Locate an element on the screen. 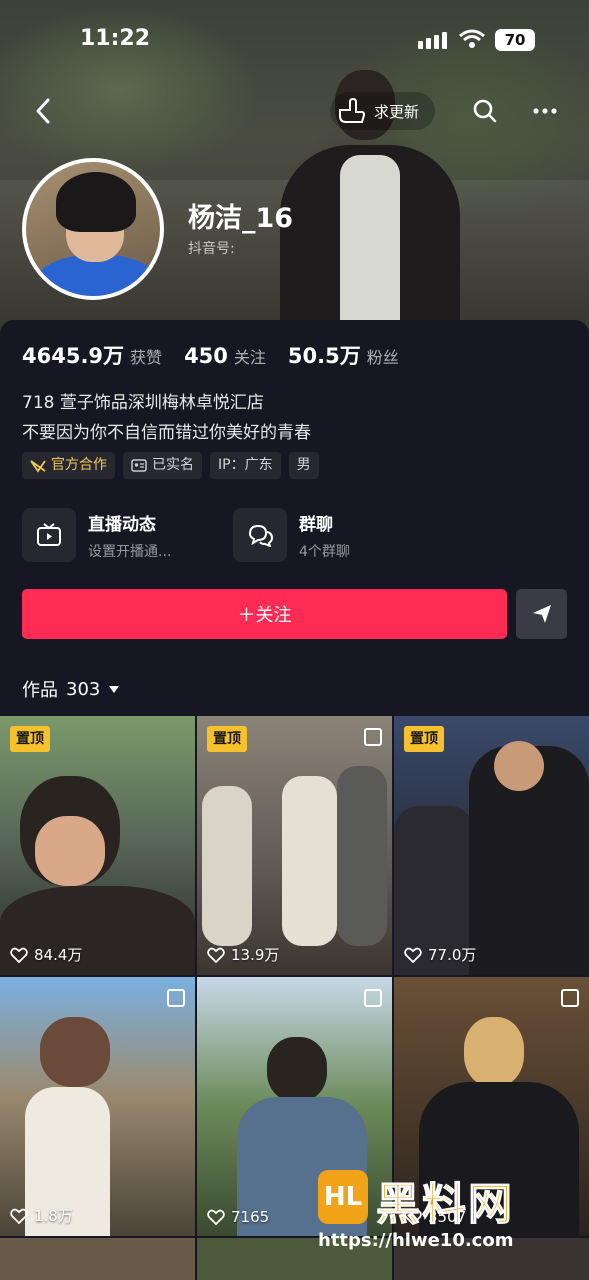 Image resolution: width=589 pixels, height=1280 pixels. followers-label: 粉丝 is located at coordinates (382, 357).